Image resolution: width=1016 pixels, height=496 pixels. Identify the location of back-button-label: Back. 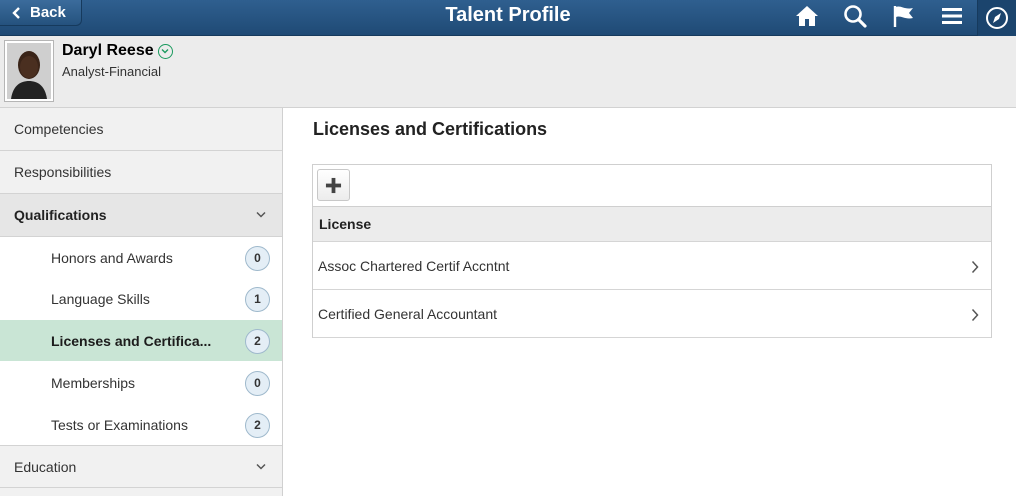
(48, 12).